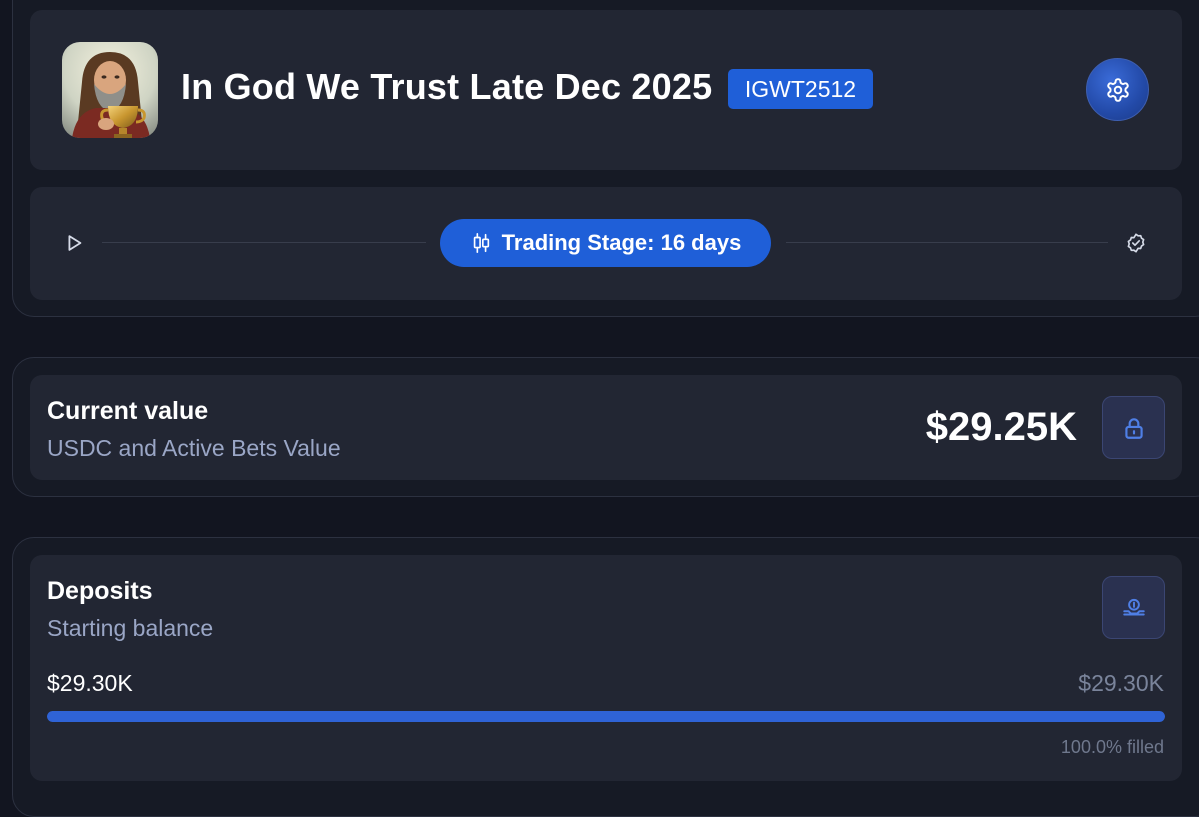 The image size is (1199, 817). I want to click on current-value-subtitle: USDC and Active Bets Value, so click(194, 448).